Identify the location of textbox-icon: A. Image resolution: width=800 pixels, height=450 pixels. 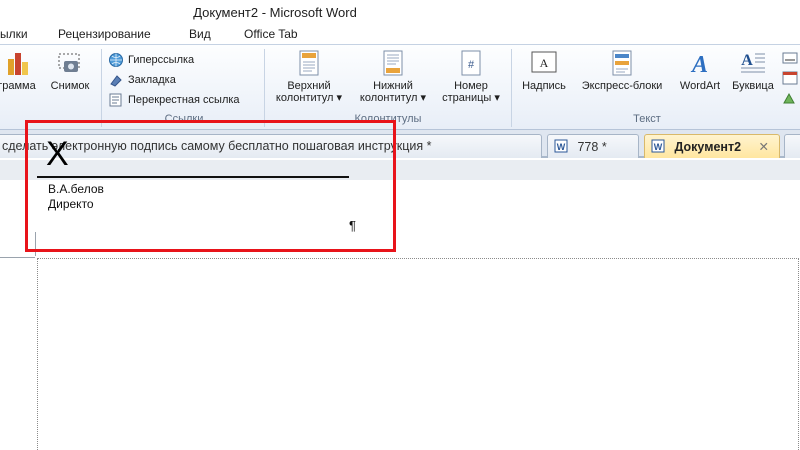
(544, 62).